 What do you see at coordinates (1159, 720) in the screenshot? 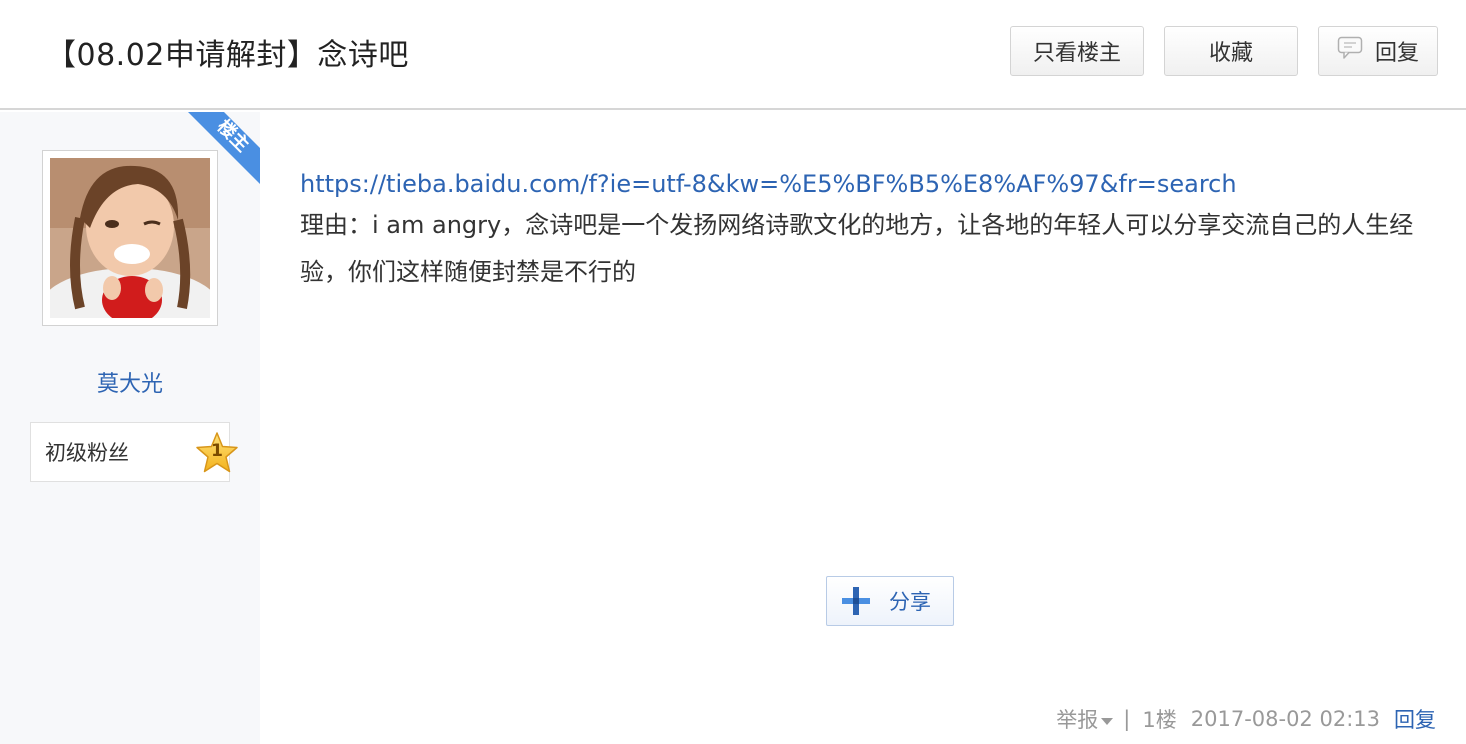
I see `floor-number: 1楼` at bounding box center [1159, 720].